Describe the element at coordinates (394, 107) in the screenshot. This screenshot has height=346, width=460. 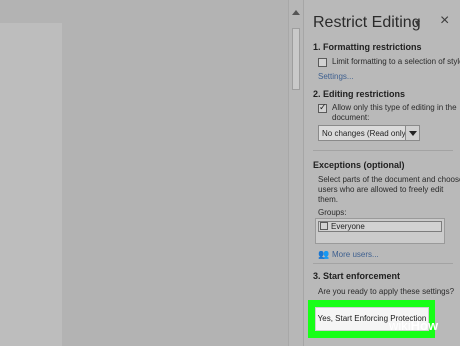
I see `allow-editing-label-line1: Allow only this type of editing in the` at that location.